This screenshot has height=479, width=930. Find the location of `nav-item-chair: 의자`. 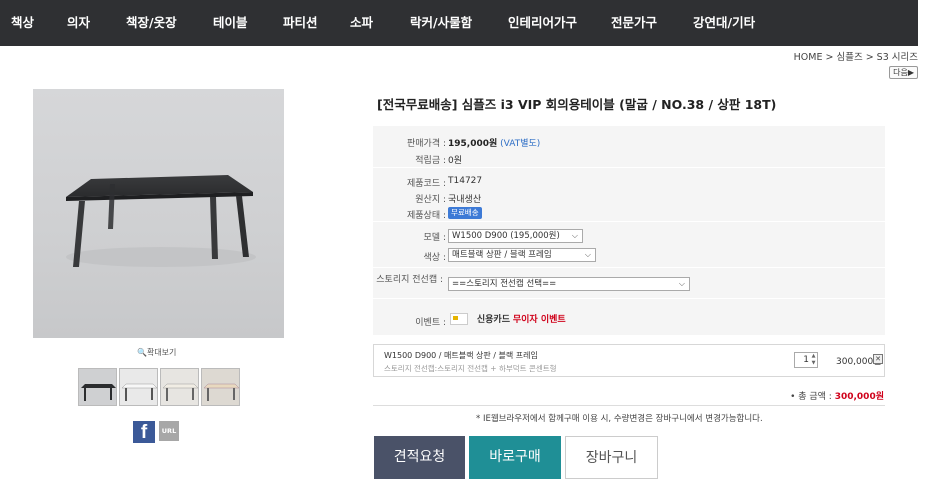

nav-item-chair: 의자 is located at coordinates (78, 23).